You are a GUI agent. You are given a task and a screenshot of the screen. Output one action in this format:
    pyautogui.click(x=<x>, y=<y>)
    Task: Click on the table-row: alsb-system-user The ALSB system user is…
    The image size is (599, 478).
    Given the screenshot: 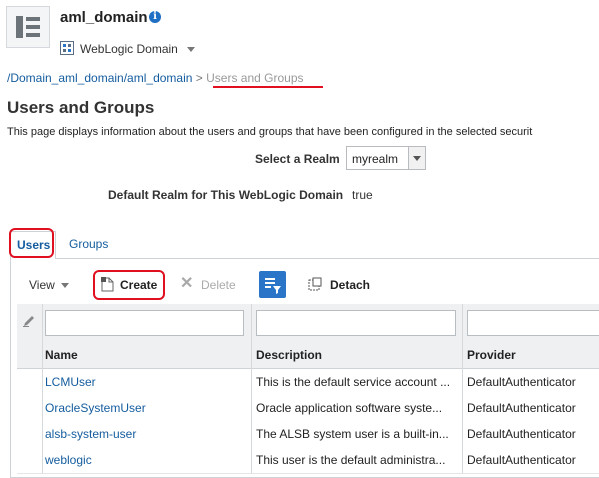 What is the action you would take?
    pyautogui.click(x=308, y=434)
    